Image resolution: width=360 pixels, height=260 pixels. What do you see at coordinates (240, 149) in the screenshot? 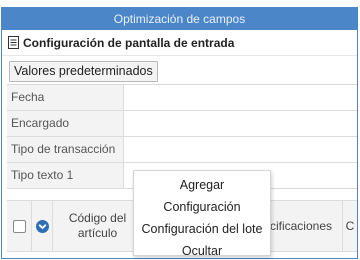
I see `transaction-type-field` at bounding box center [240, 149].